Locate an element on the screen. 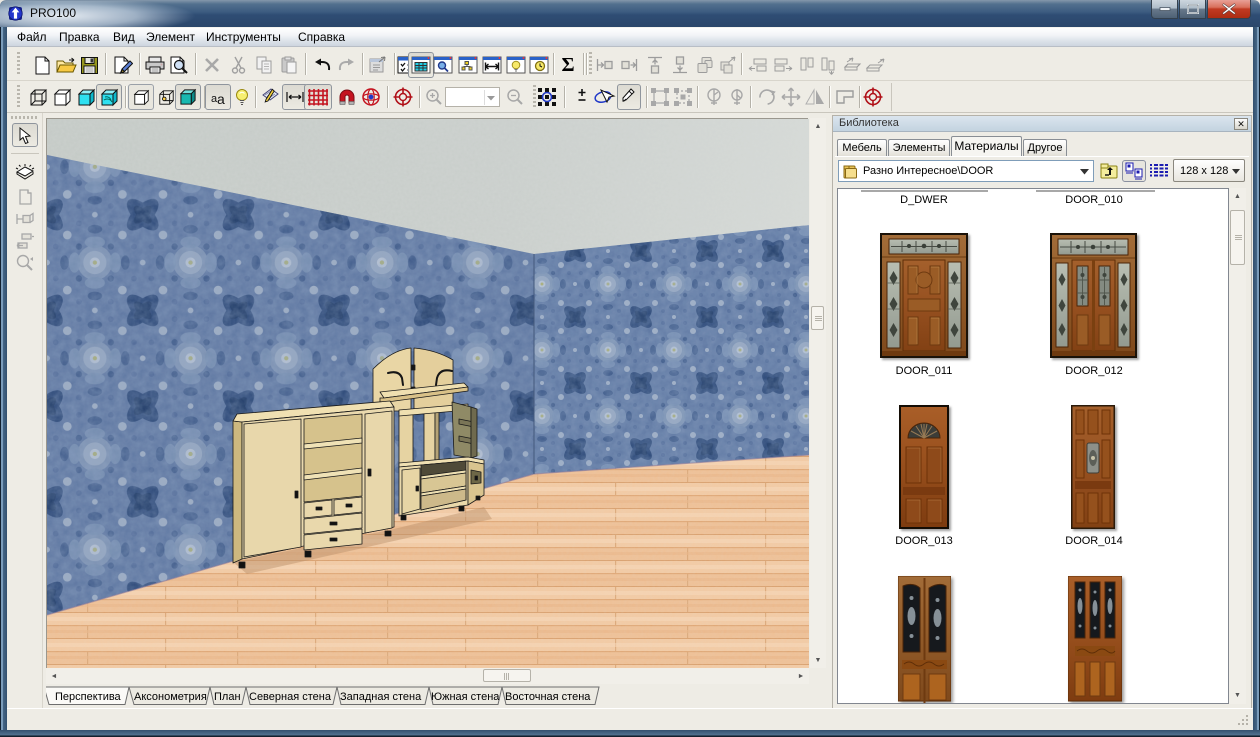 The width and height of the screenshot is (1260, 737). svg-text: План is located at coordinates (227, 697).